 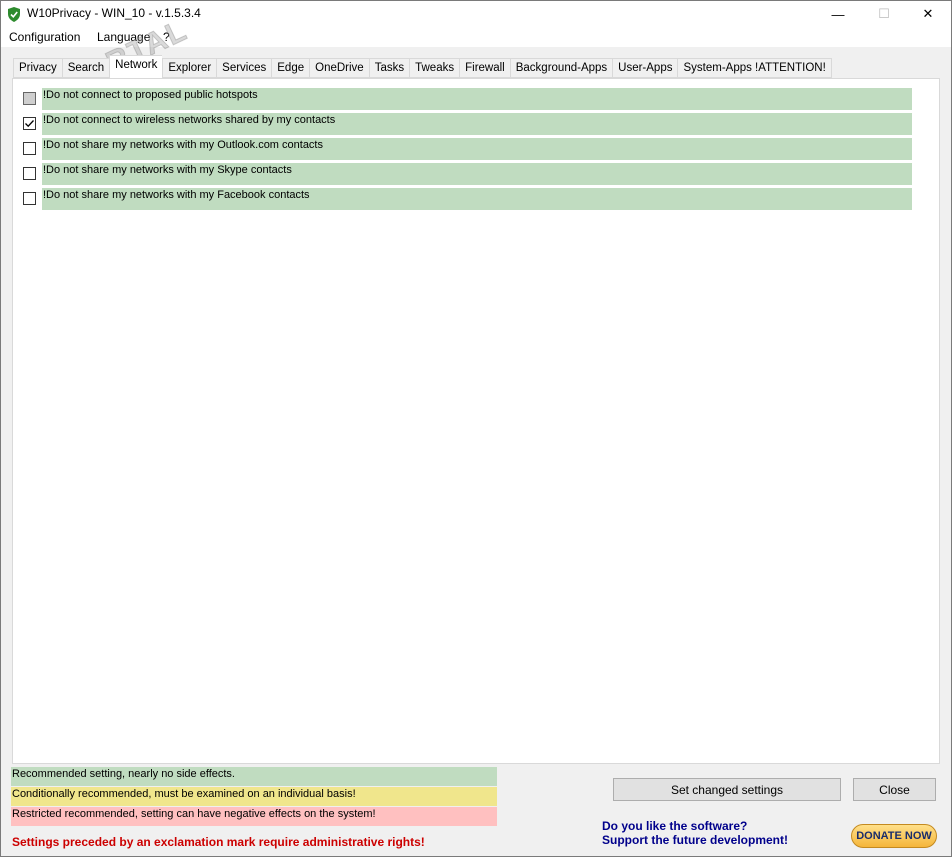 What do you see at coordinates (928, 14) in the screenshot?
I see `close-window-button: ✕` at bounding box center [928, 14].